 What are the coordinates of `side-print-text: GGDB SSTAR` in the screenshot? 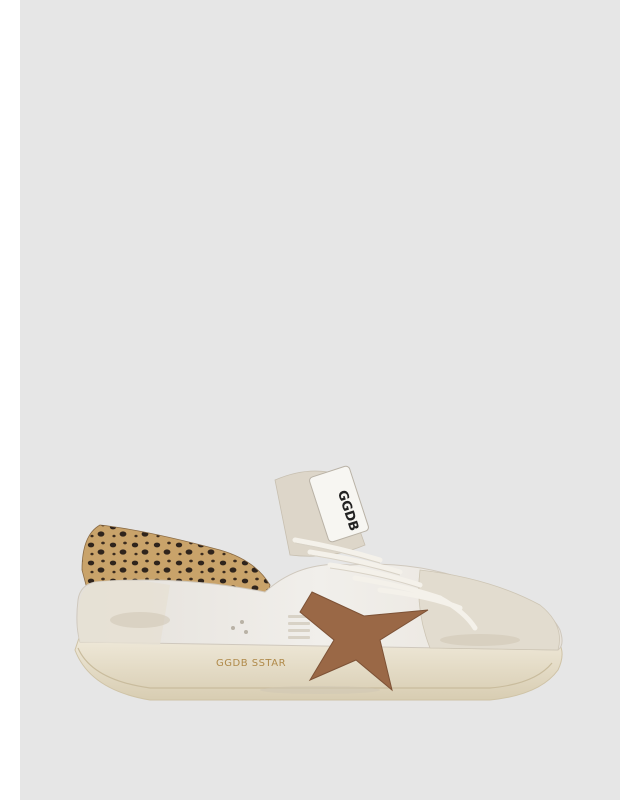 It's located at (251, 663).